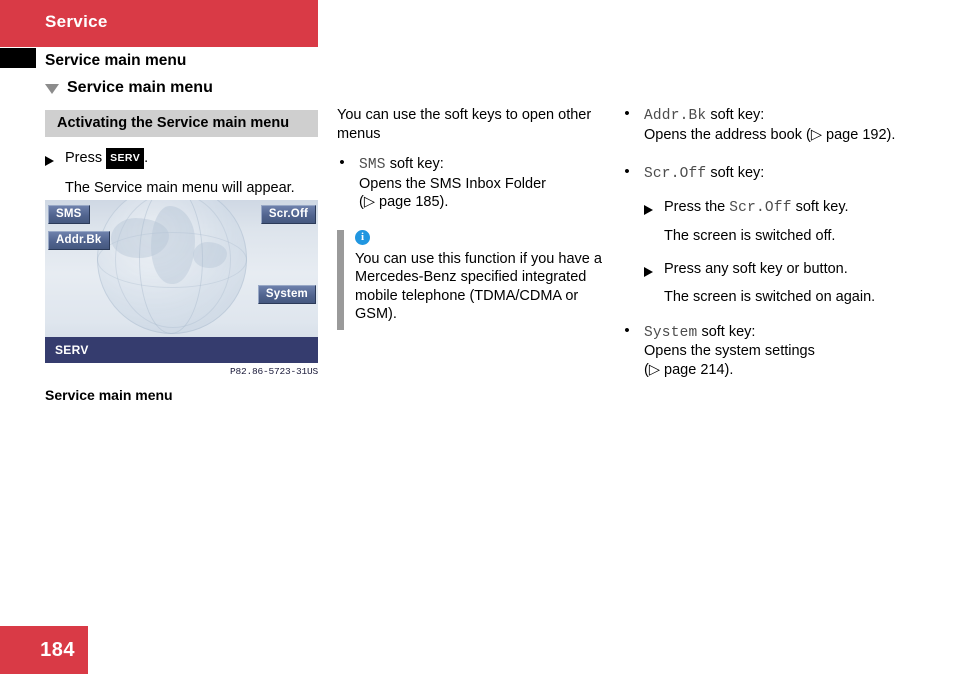 This screenshot has height=674, width=954. What do you see at coordinates (140, 87) in the screenshot?
I see `subsection-heading-label: Service main menu` at bounding box center [140, 87].